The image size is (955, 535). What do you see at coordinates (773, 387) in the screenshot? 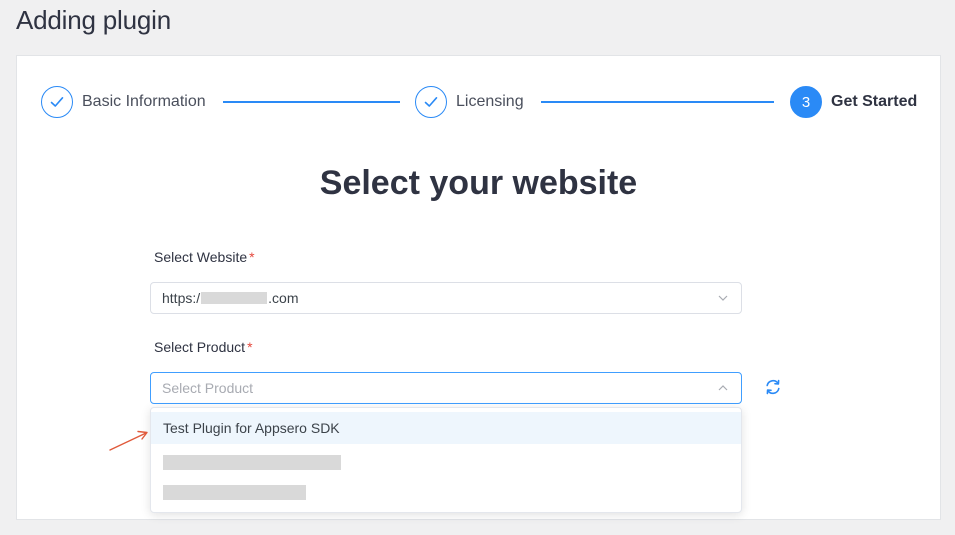
I see `refresh-icon` at bounding box center [773, 387].